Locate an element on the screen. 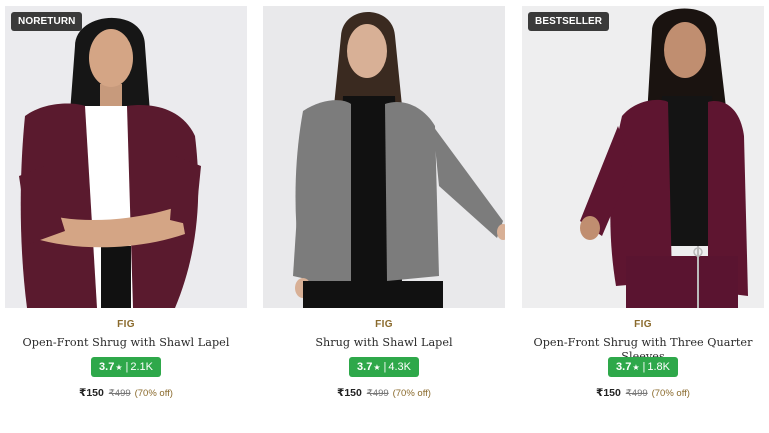  product-badge: NORETURN is located at coordinates (47, 21).